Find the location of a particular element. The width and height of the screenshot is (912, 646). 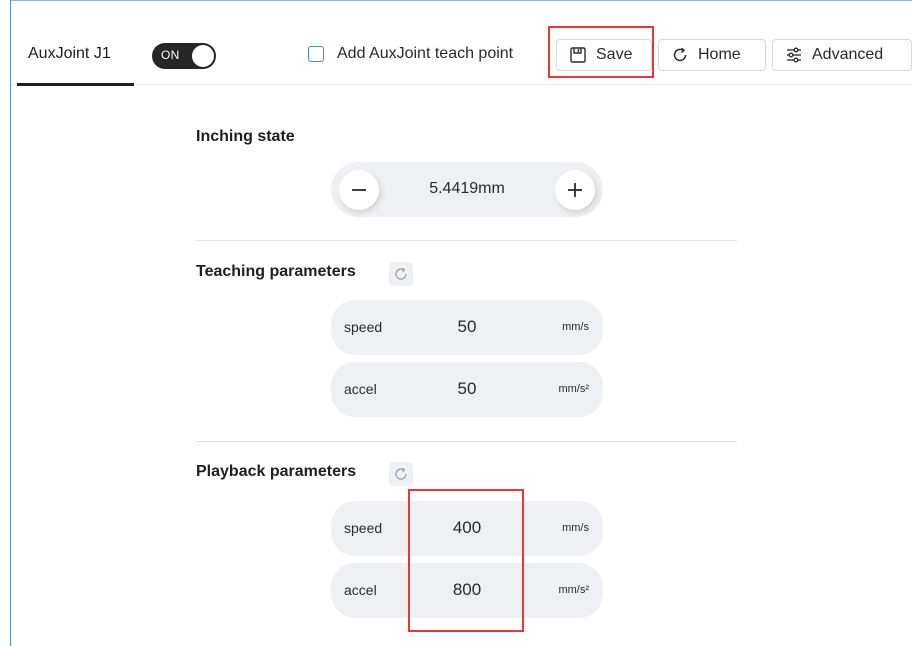

teaching-reset-button is located at coordinates (401, 274).